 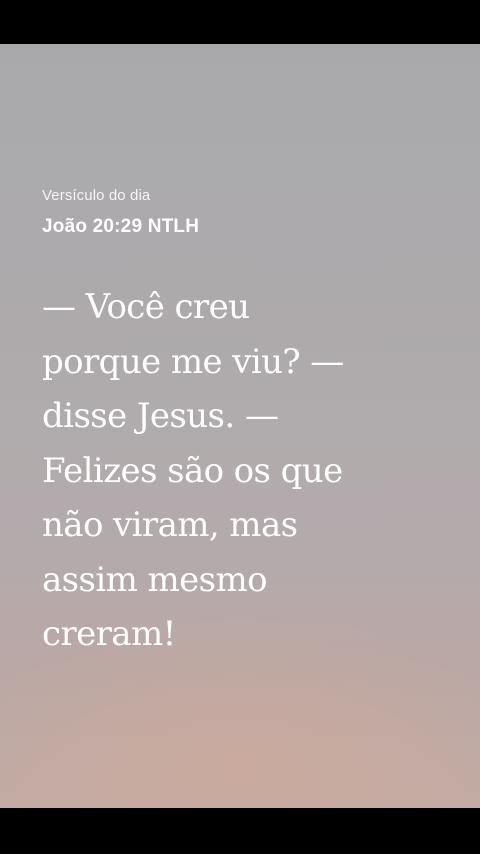 I want to click on verse-reference: João 20:29 NTLH, so click(x=121, y=226).